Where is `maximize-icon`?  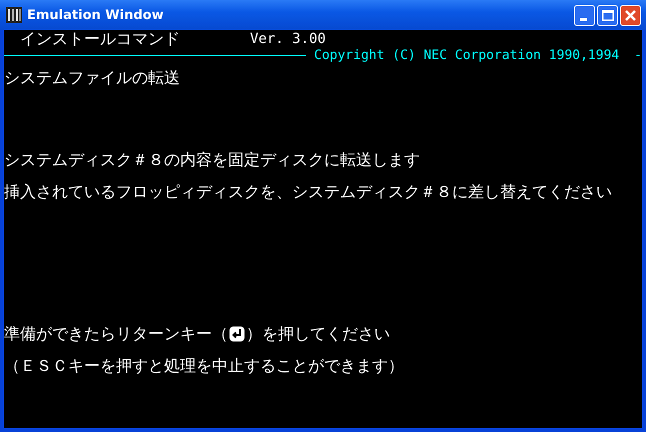 maximize-icon is located at coordinates (608, 15).